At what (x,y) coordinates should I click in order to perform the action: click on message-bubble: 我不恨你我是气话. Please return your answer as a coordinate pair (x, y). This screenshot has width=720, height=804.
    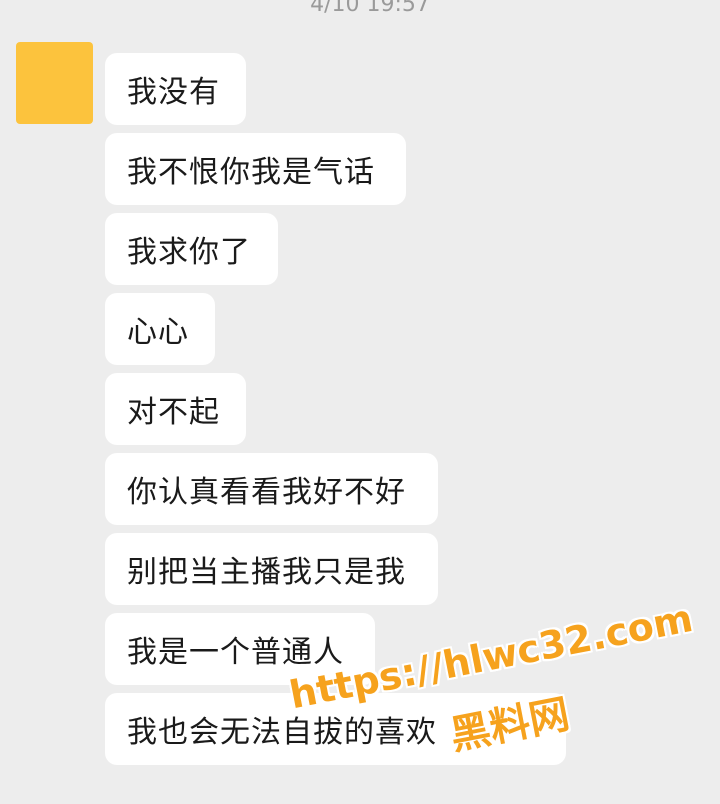
    Looking at the image, I should click on (255, 169).